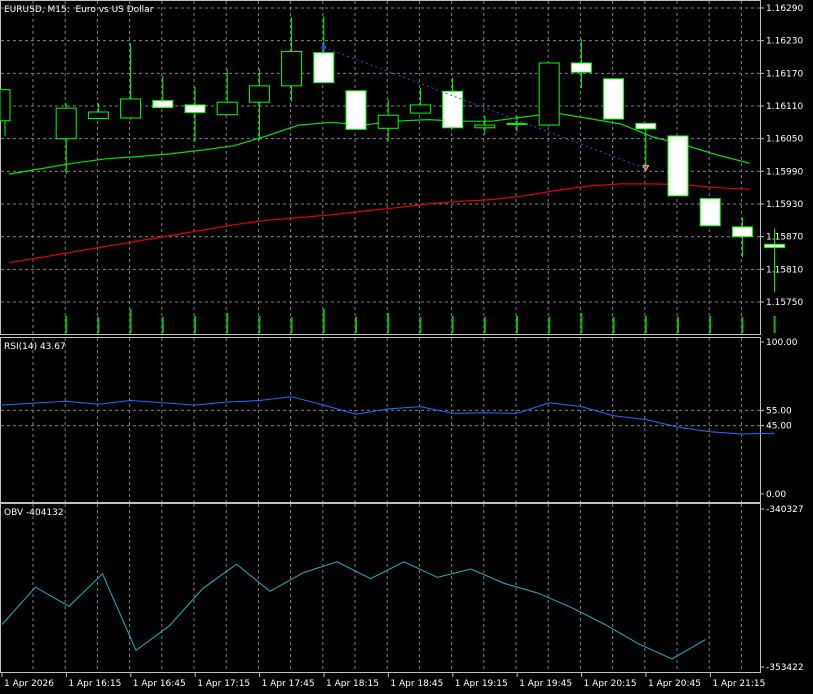  What do you see at coordinates (79, 10) in the screenshot?
I see `main-chart-title: EURUSD, M15: Euro vs US Dollar` at bounding box center [79, 10].